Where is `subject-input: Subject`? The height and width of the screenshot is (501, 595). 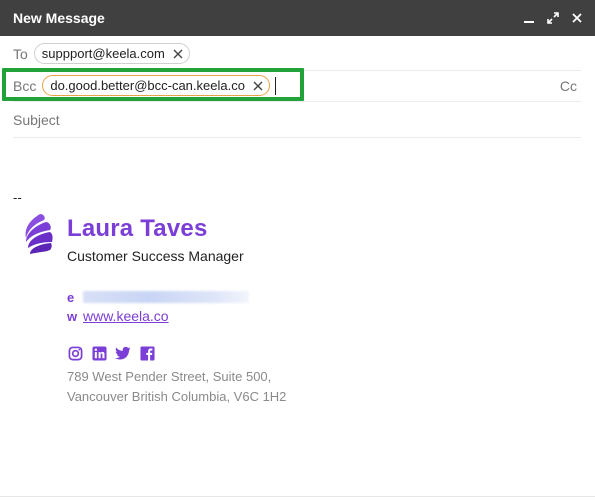 subject-input: Subject is located at coordinates (36, 120).